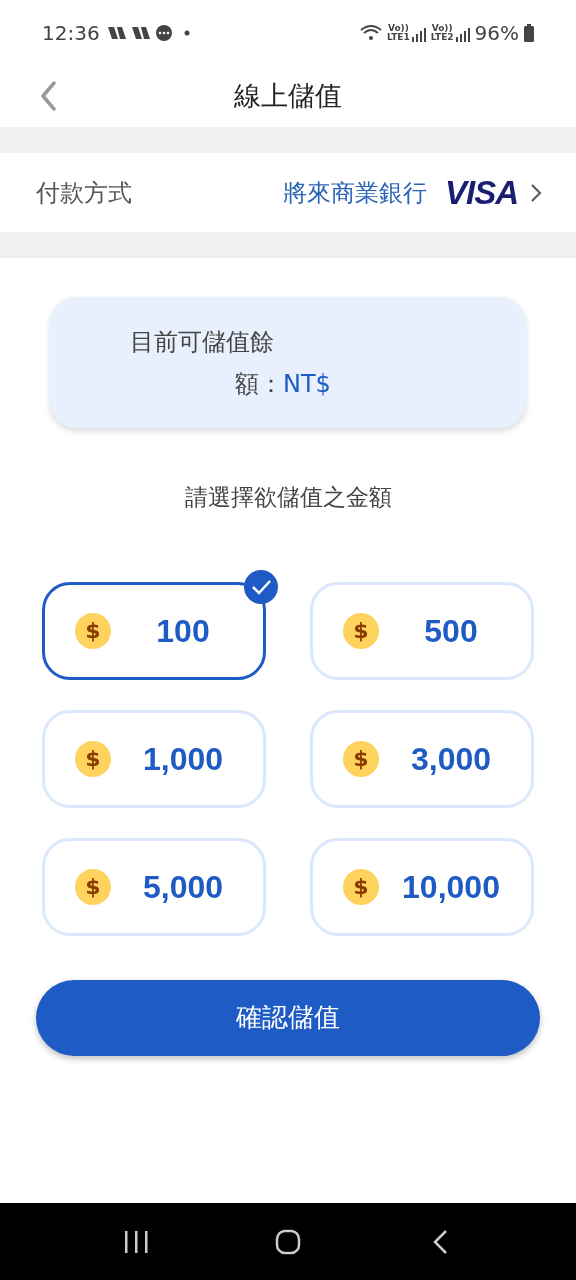 The height and width of the screenshot is (1280, 576). Describe the element at coordinates (288, 1241) in the screenshot. I see `home-icon` at that location.